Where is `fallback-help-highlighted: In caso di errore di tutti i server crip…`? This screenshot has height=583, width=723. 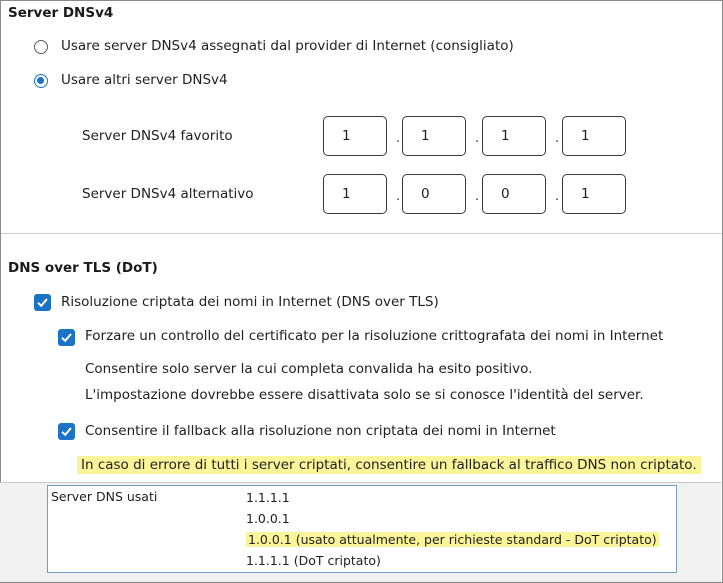
fallback-help-highlighted: In caso di errore di tutti i server crip… is located at coordinates (389, 465).